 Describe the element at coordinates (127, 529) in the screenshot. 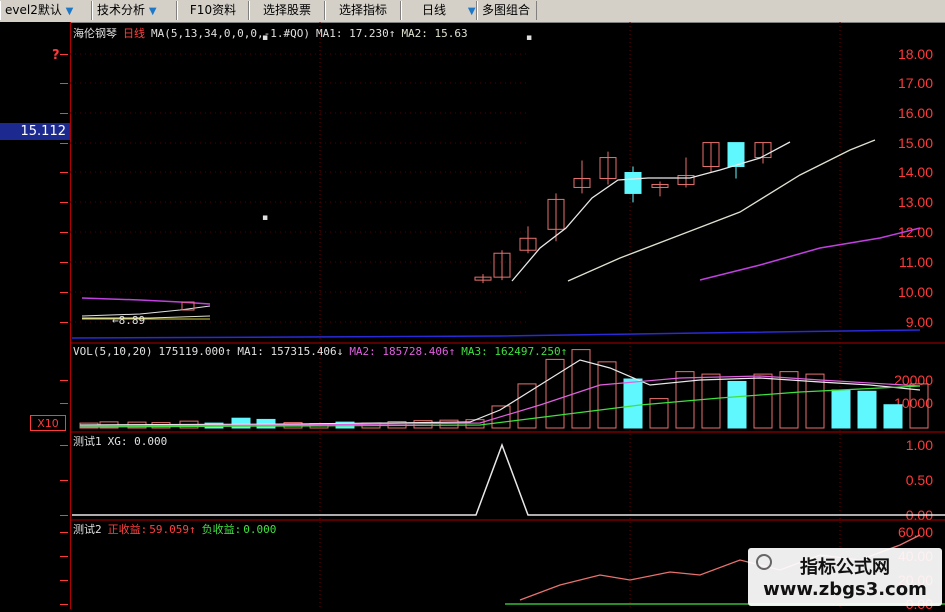

I see `positive-return-label: 正收益:` at that location.